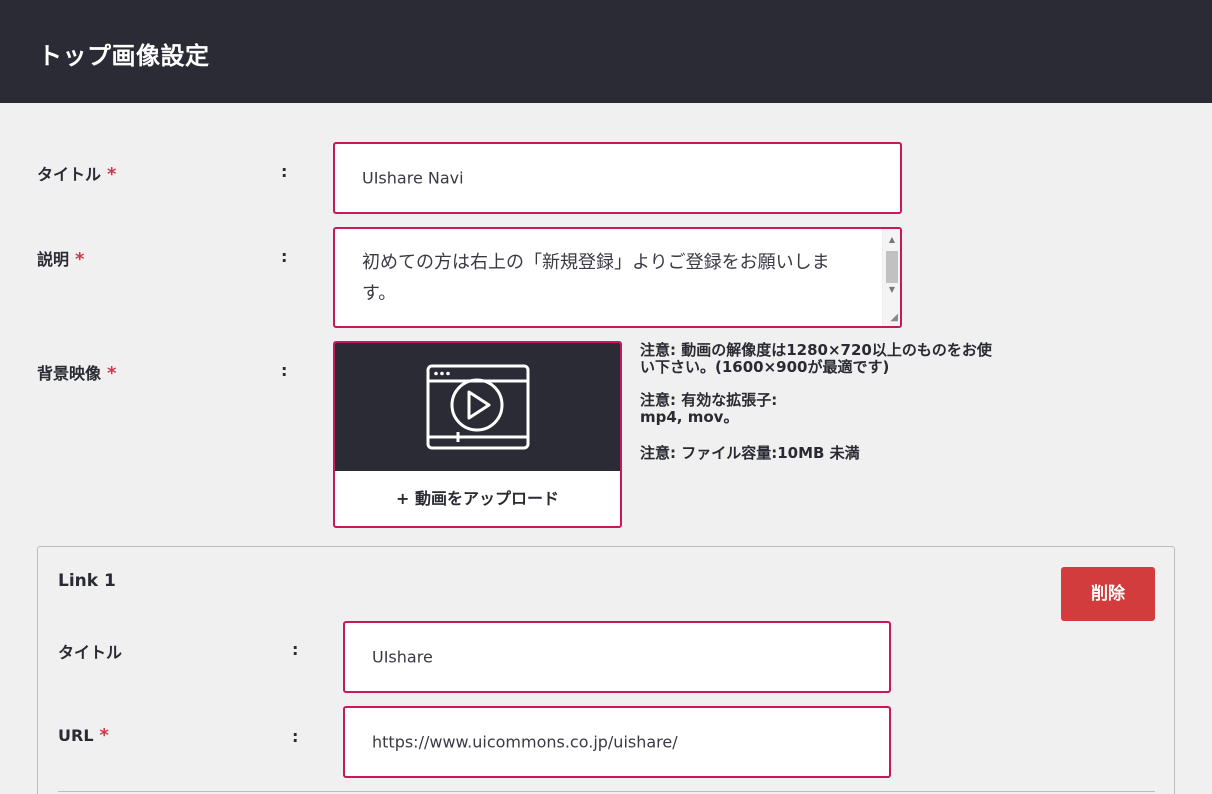 This screenshot has width=1212, height=794. What do you see at coordinates (413, 178) in the screenshot?
I see `title-input-value: UIshare Navi` at bounding box center [413, 178].